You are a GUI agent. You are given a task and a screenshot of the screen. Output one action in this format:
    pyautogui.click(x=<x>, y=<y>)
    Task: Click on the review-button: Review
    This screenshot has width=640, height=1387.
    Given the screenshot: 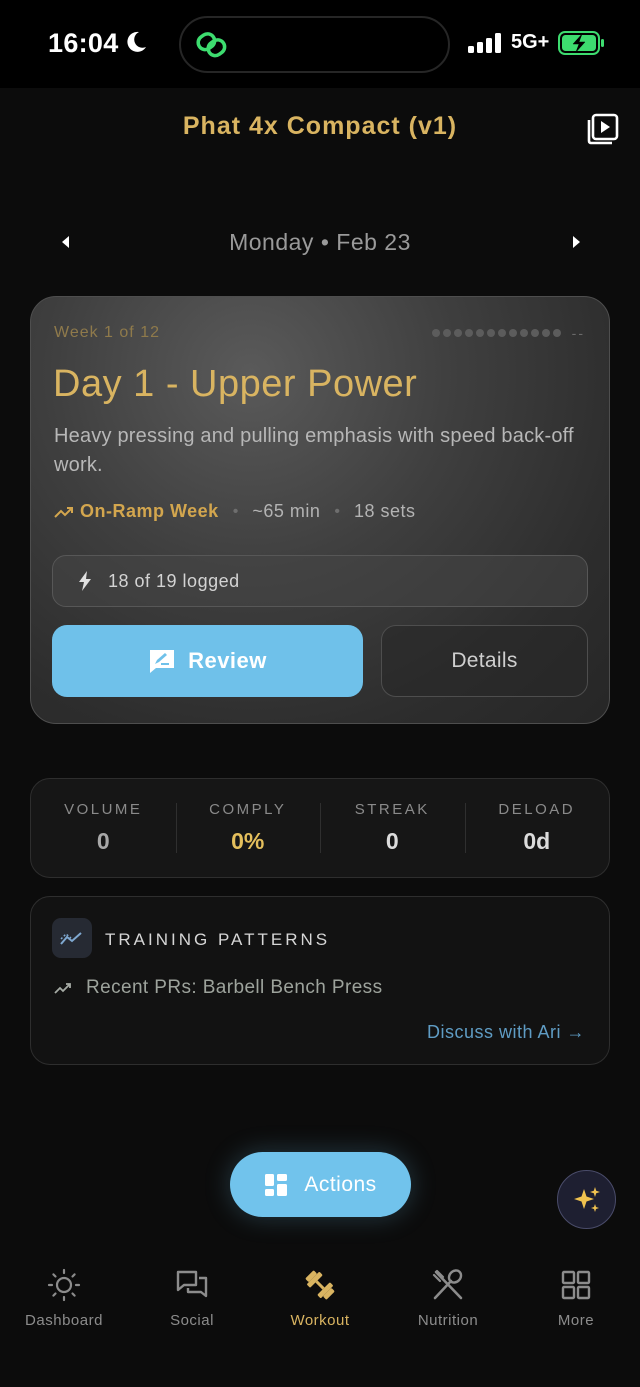 What is the action you would take?
    pyautogui.click(x=207, y=661)
    